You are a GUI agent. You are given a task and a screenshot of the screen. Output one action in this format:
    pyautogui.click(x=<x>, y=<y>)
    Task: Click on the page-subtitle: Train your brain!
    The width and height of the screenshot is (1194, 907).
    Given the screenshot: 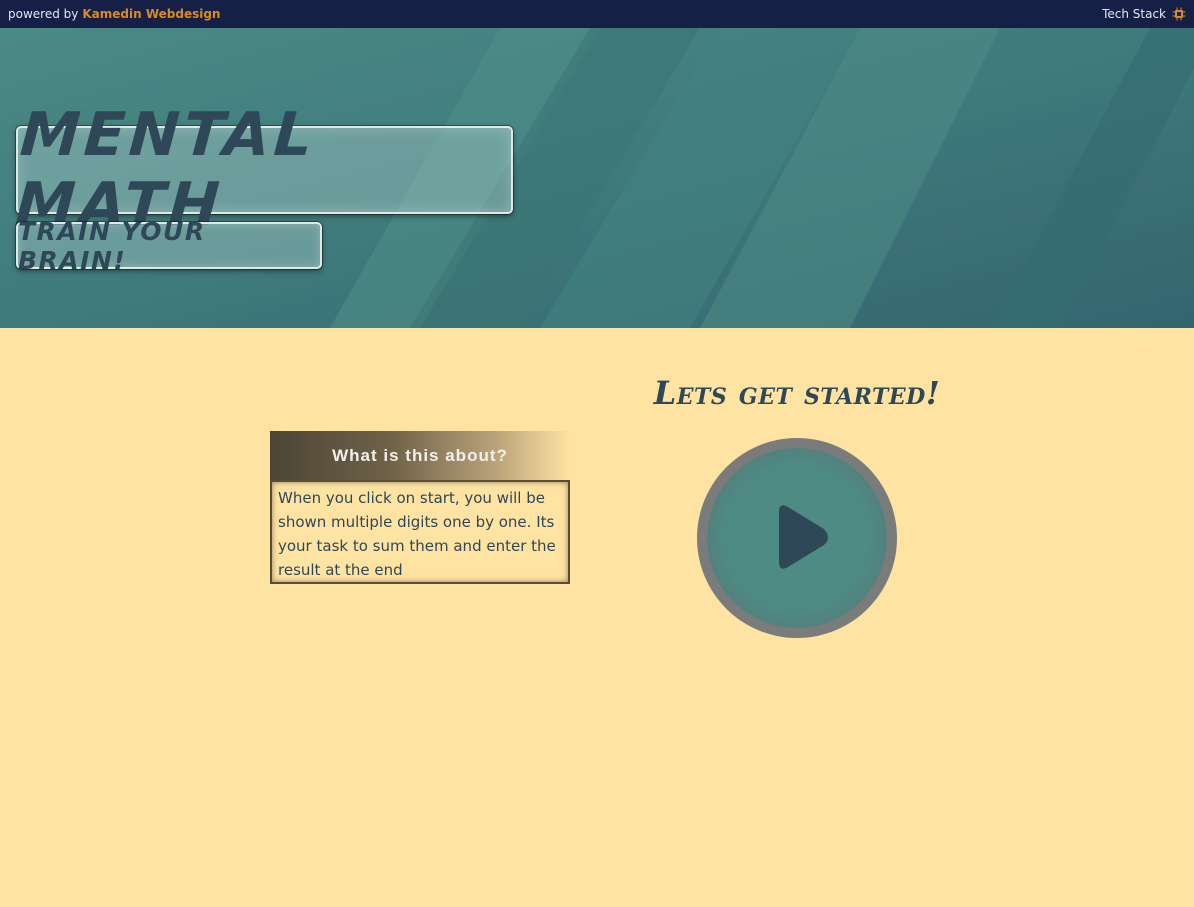 What is the action you would take?
    pyautogui.click(x=112, y=245)
    